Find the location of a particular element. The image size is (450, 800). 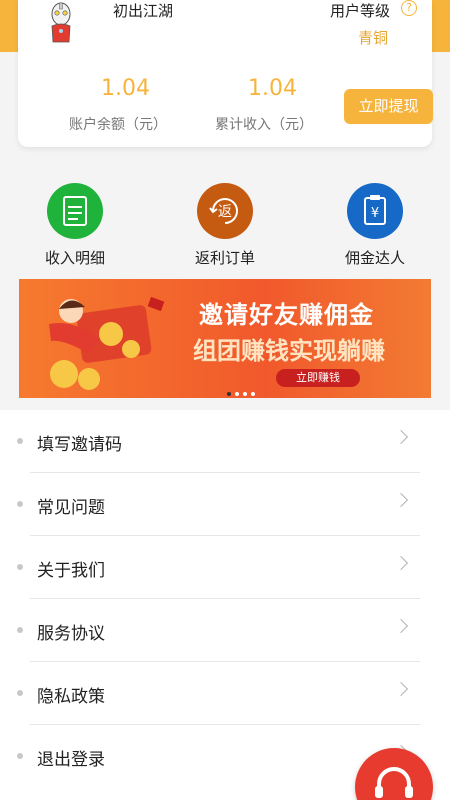

menu-item-label: 常见问题 is located at coordinates (71, 508).